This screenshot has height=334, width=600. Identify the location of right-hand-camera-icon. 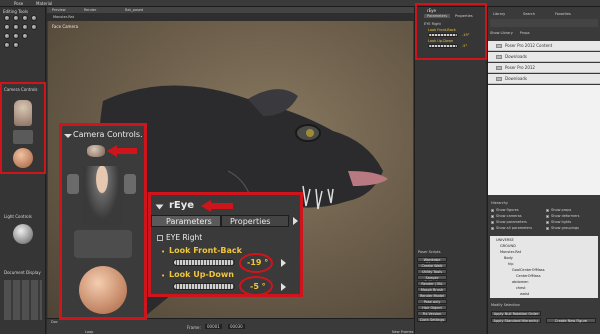
(130, 184).